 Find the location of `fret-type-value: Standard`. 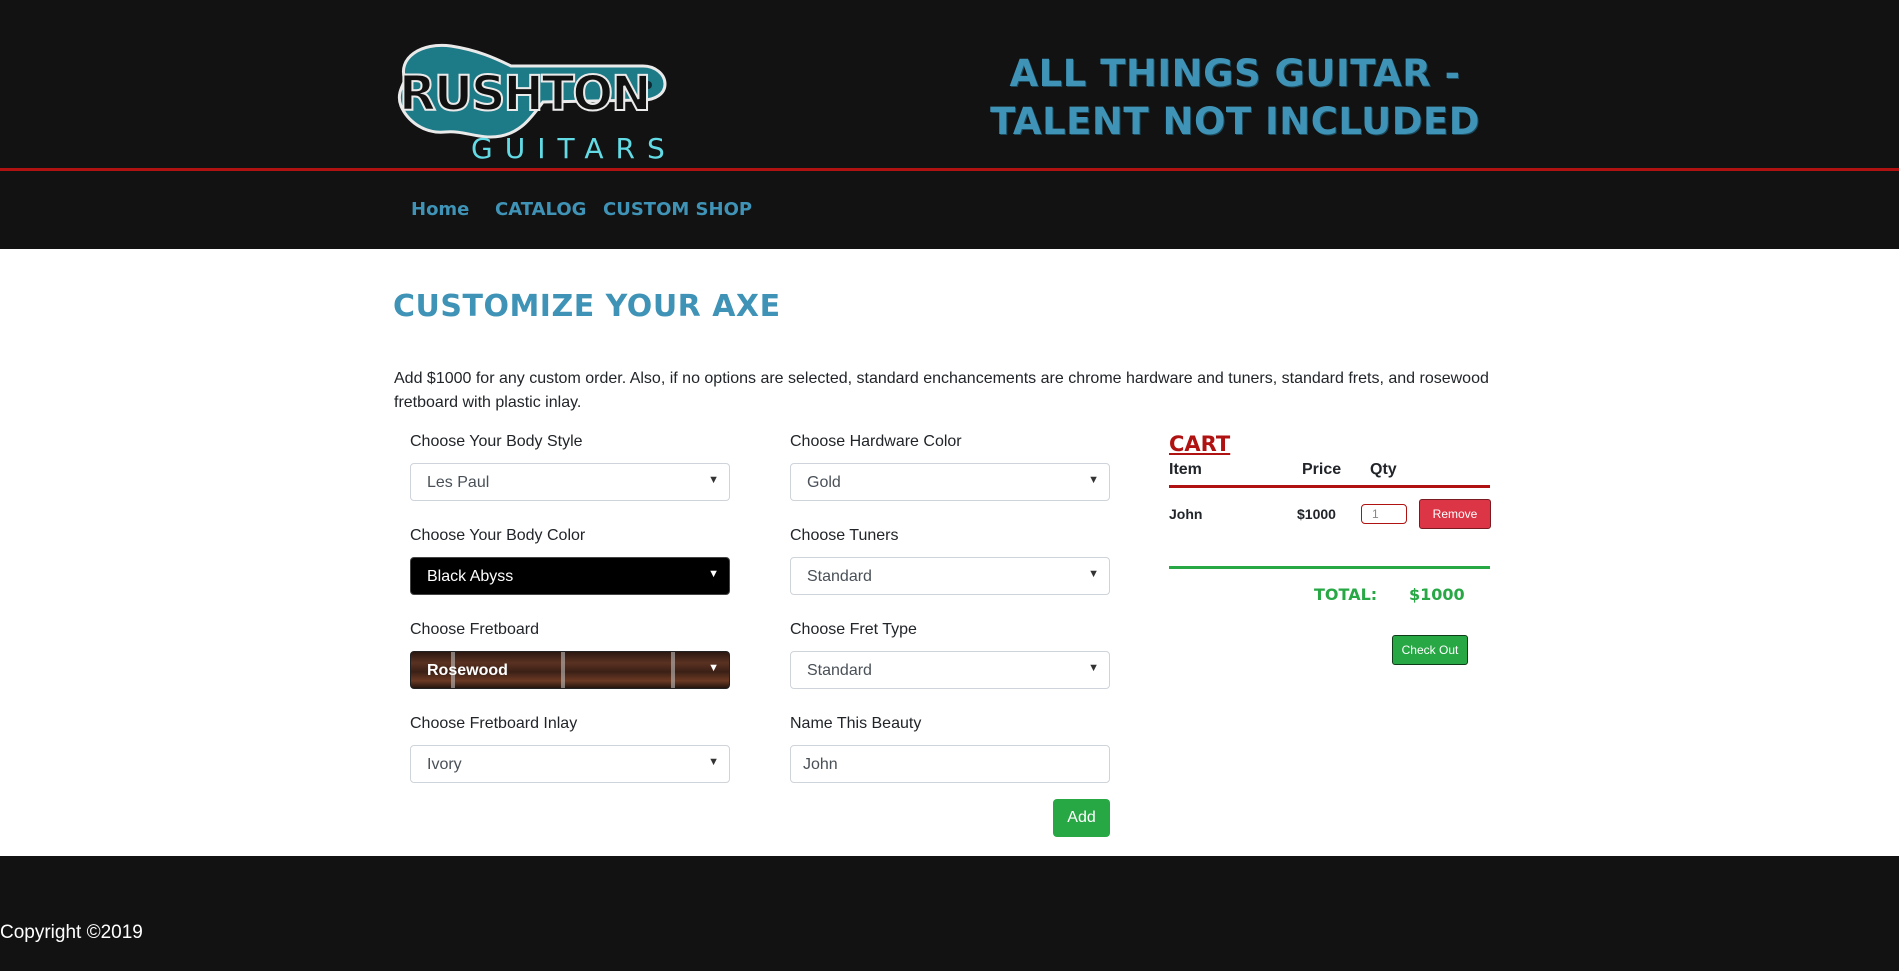

fret-type-value: Standard is located at coordinates (839, 670).